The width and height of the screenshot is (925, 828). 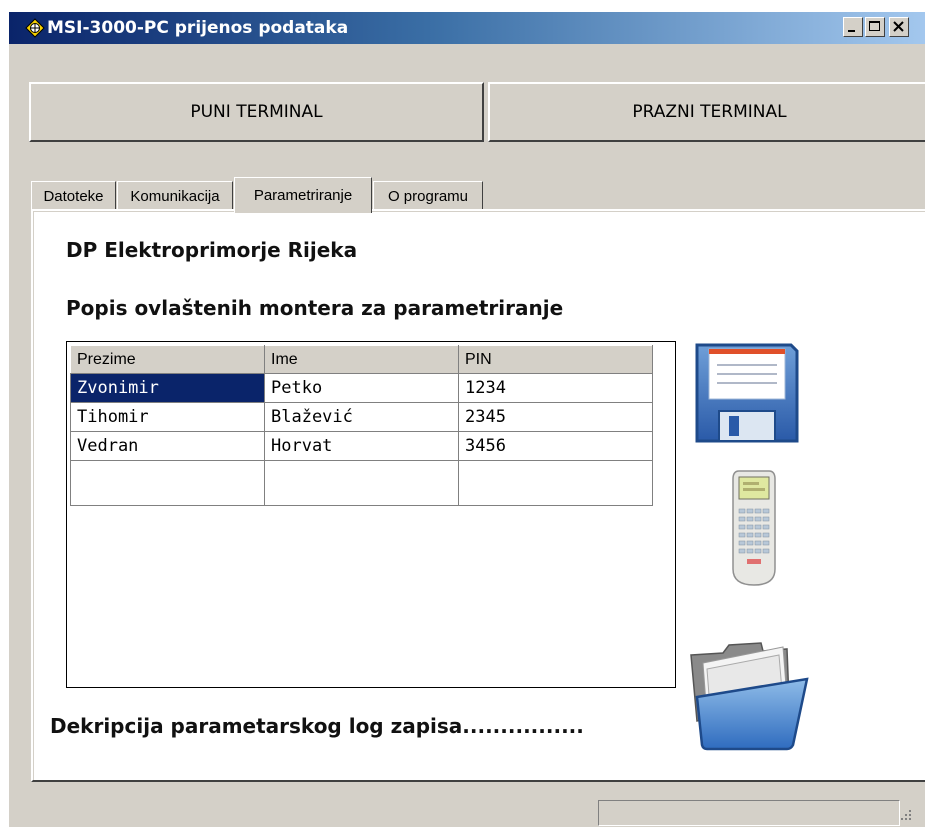 What do you see at coordinates (167, 359) in the screenshot?
I see `column-header-prezime: Prezime` at bounding box center [167, 359].